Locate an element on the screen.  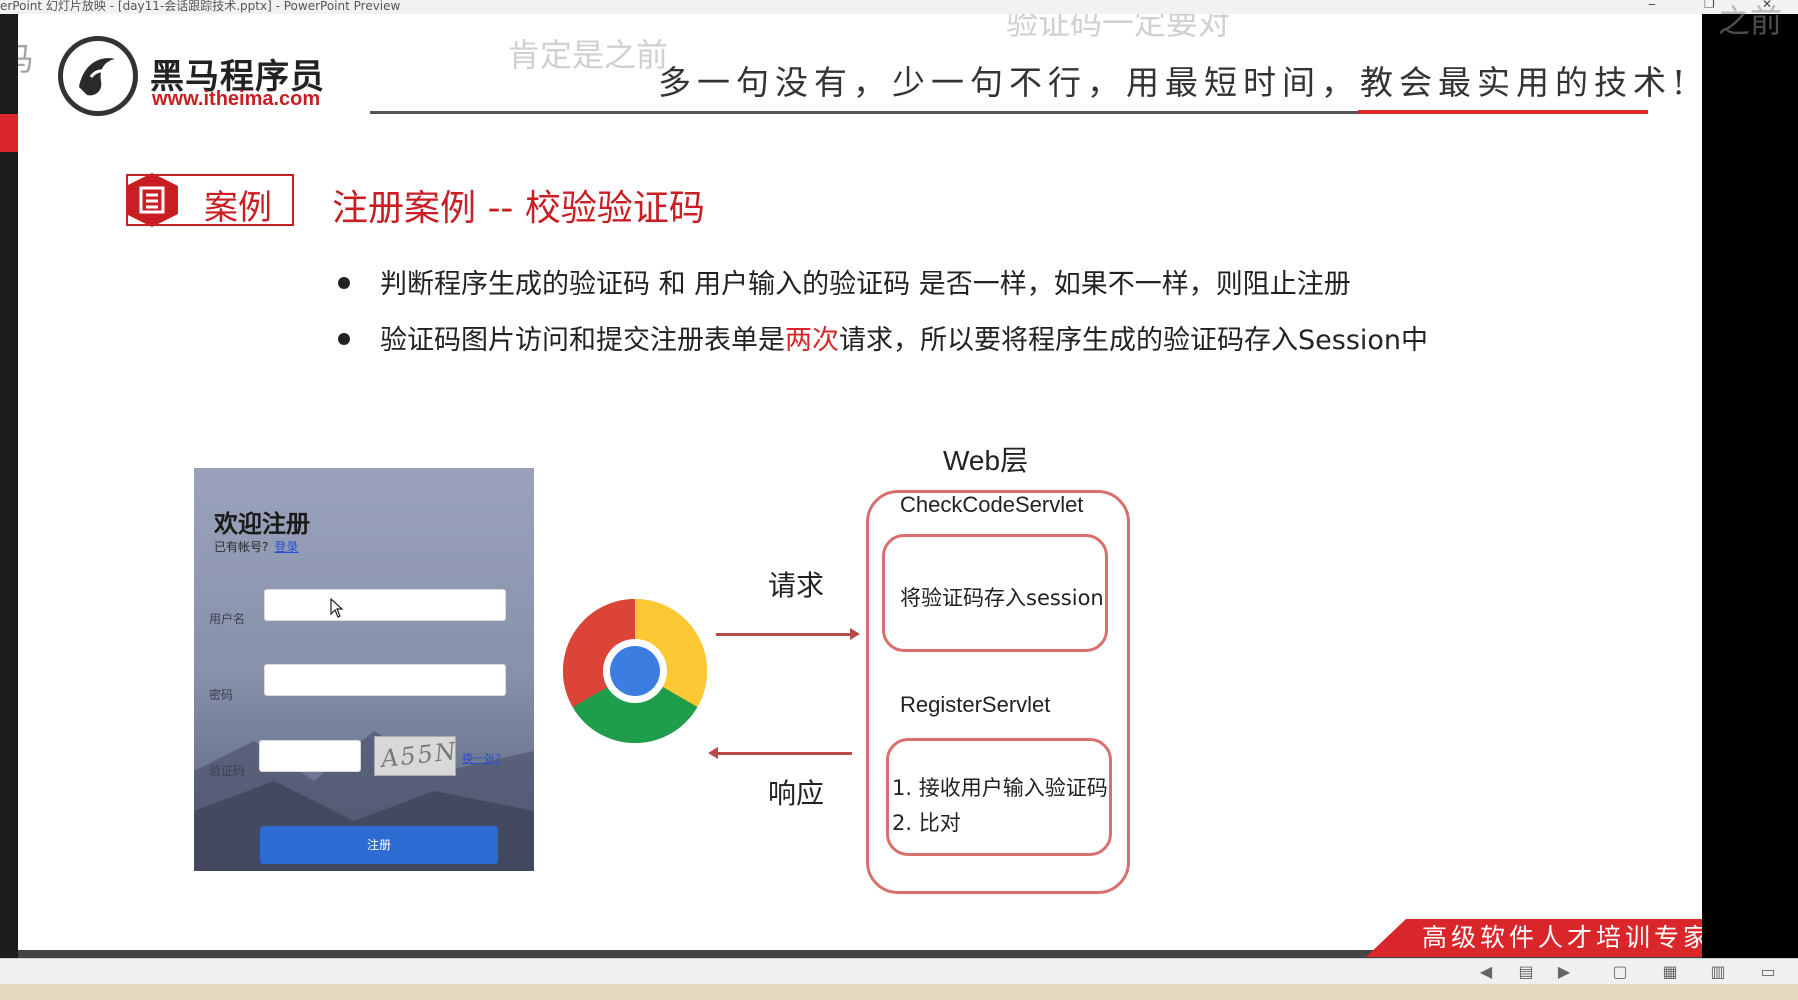
password-input is located at coordinates (385, 680).